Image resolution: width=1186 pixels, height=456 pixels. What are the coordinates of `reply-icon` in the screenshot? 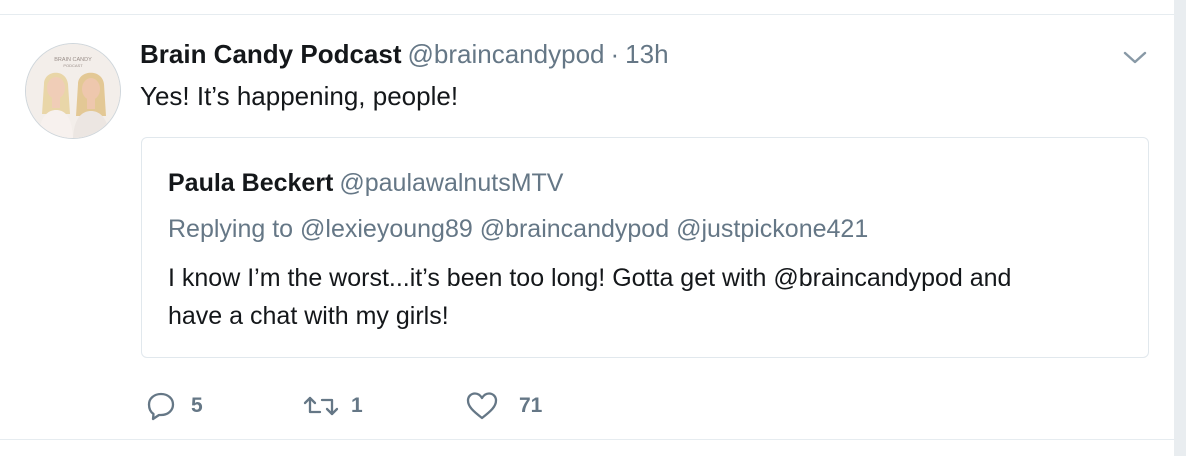 It's located at (161, 406).